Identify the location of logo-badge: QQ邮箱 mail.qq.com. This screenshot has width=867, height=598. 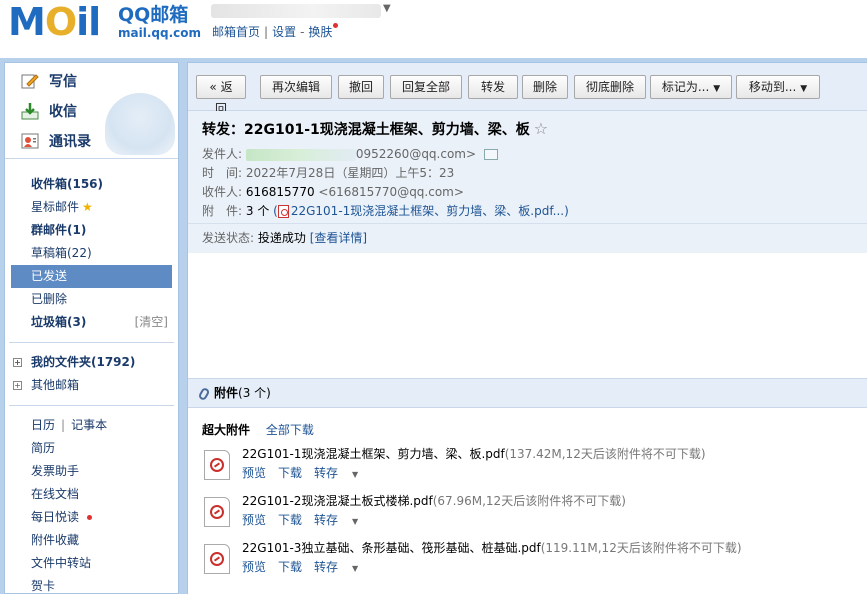
(159, 22).